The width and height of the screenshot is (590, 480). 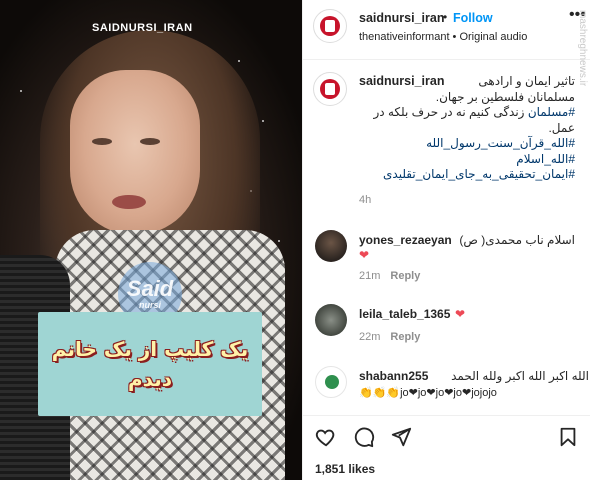 I want to click on hashtag-link: #الله_قرآن_سنت_رسول_الله, so click(x=467, y=144).